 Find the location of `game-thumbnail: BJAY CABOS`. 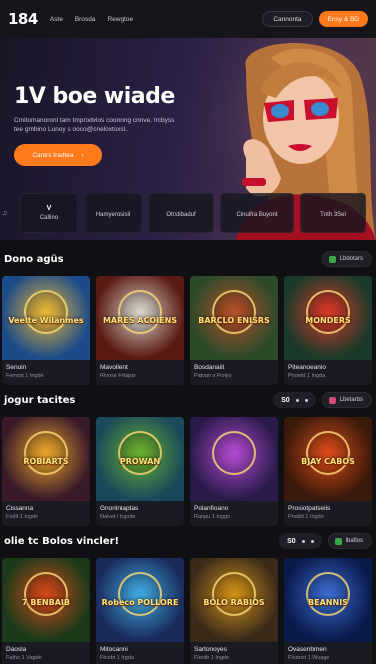

game-thumbnail: BJAY CABOS is located at coordinates (328, 459).